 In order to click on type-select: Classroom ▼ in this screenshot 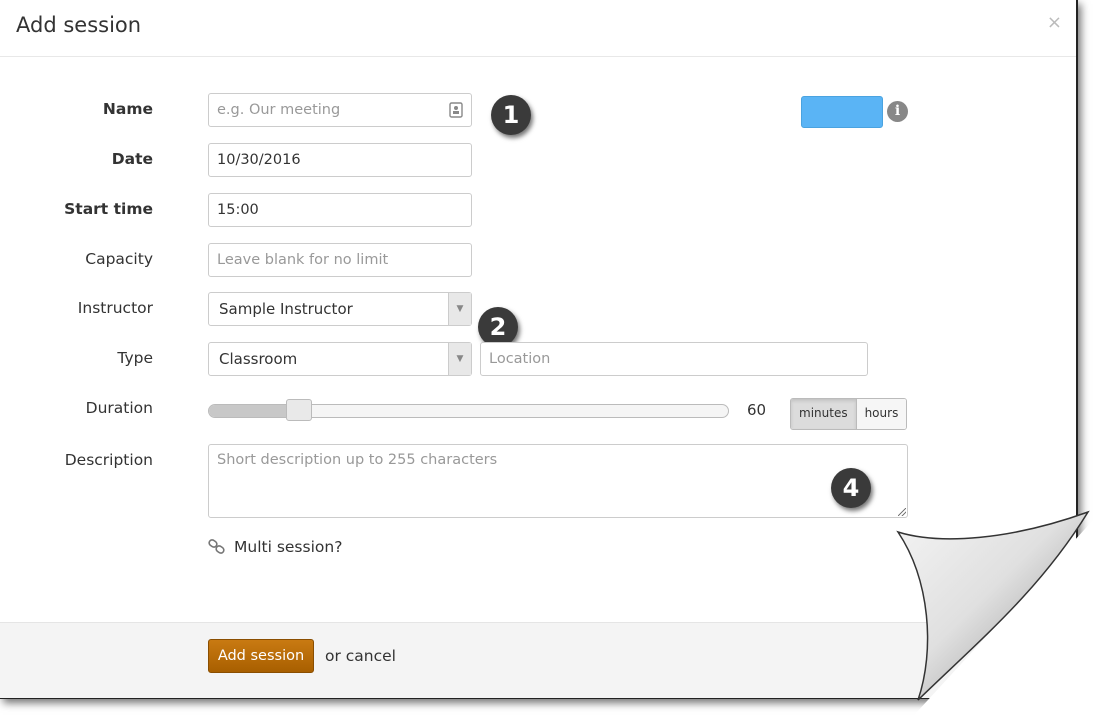, I will do `click(340, 359)`.